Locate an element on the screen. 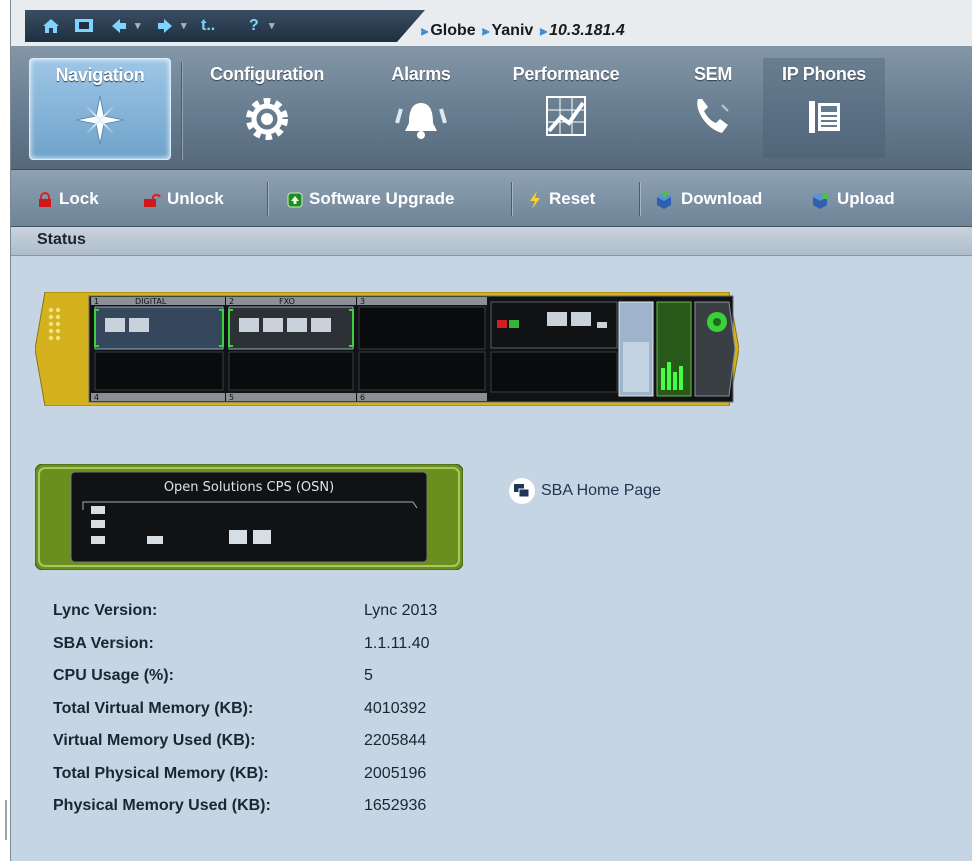 This screenshot has width=972, height=861. slot-2-label: FXO is located at coordinates (287, 301).